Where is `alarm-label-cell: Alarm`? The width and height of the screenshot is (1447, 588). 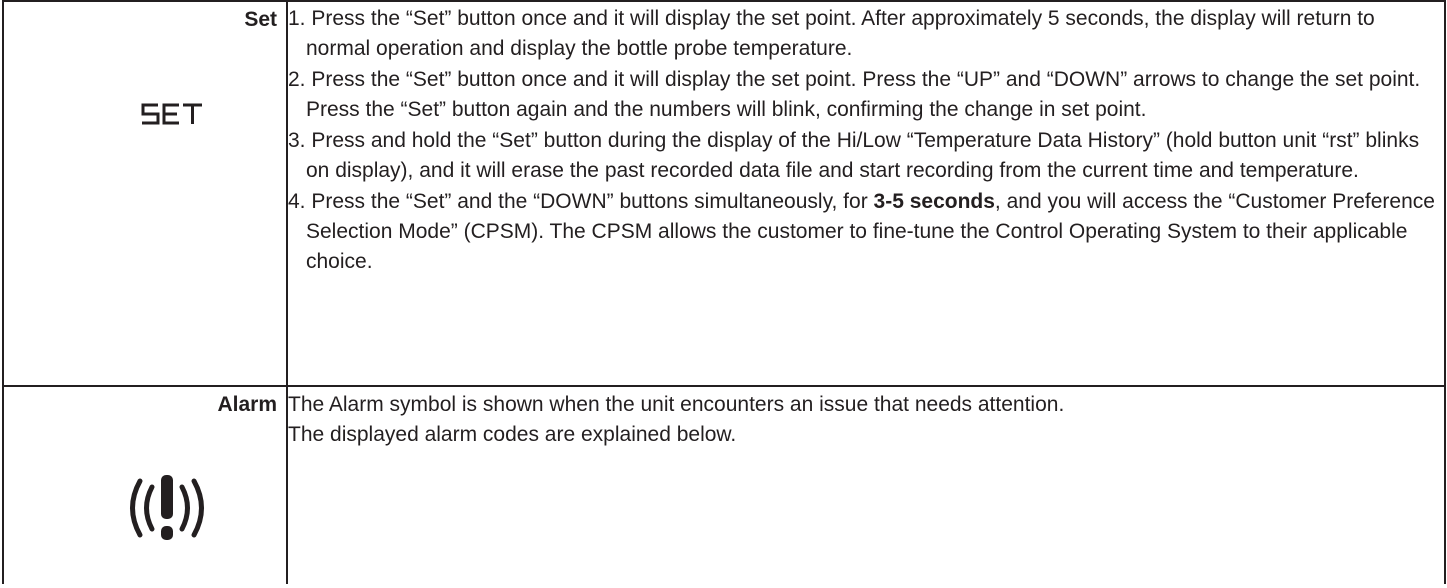 alarm-label-cell: Alarm is located at coordinates (145, 484).